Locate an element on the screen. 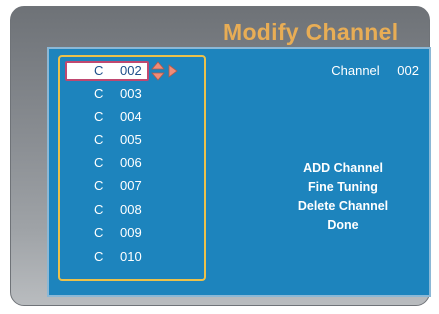  channel-item: C 010 is located at coordinates (132, 257).